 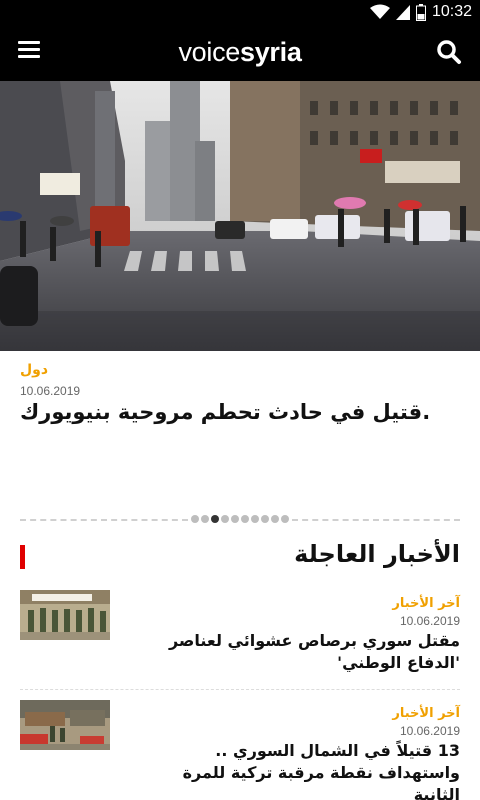 What do you see at coordinates (240, 519) in the screenshot?
I see `carousel-dots` at bounding box center [240, 519].